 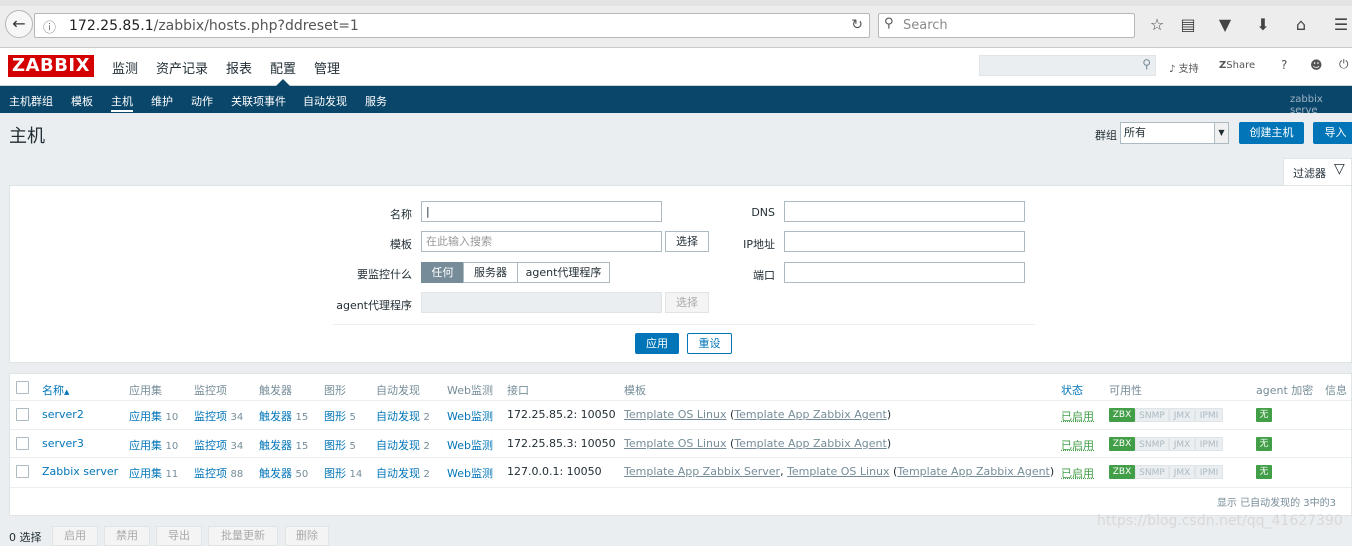 I want to click on host-name-link: server2, so click(x=63, y=414).